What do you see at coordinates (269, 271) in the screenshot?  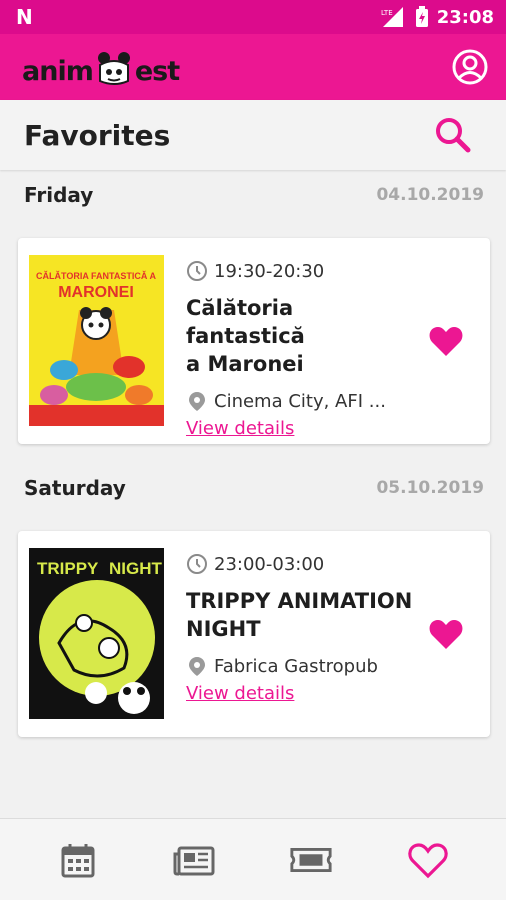 I see `event-time: 19:30-20:30` at bounding box center [269, 271].